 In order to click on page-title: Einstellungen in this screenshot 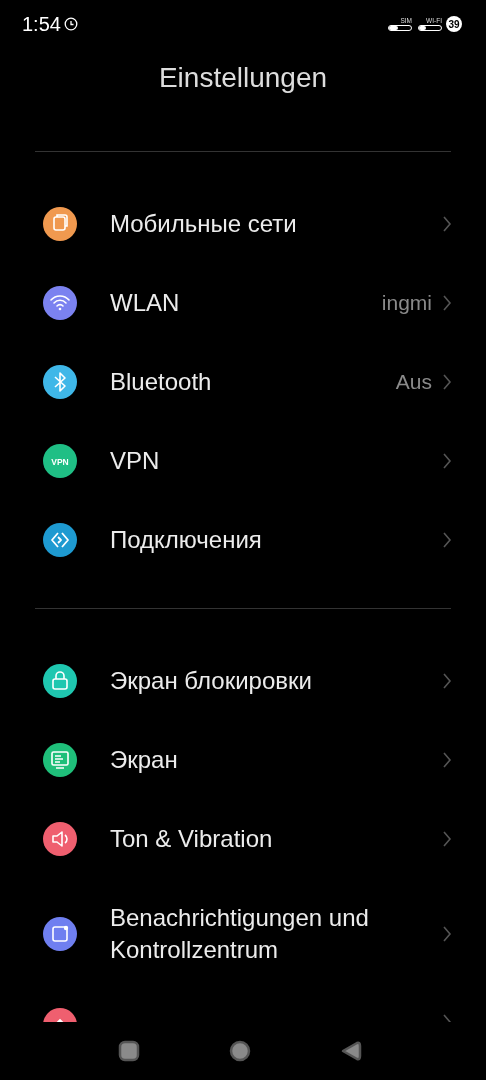, I will do `click(243, 77)`.